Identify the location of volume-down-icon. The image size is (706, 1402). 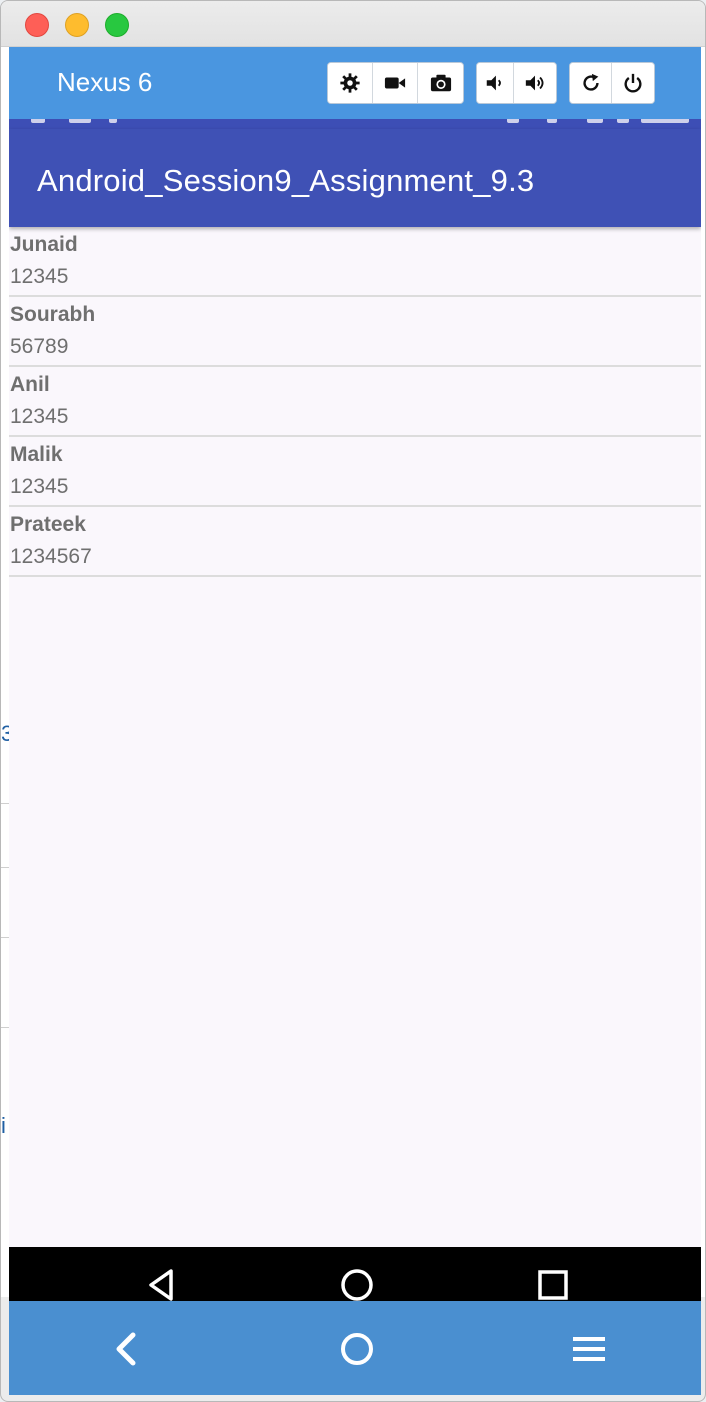
(493, 83).